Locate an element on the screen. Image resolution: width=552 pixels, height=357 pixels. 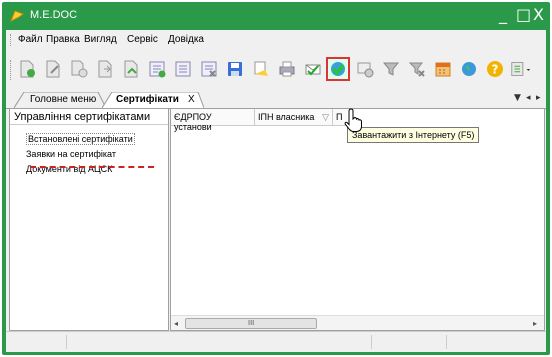
scrollbar-thumb: III is located at coordinates (251, 323).